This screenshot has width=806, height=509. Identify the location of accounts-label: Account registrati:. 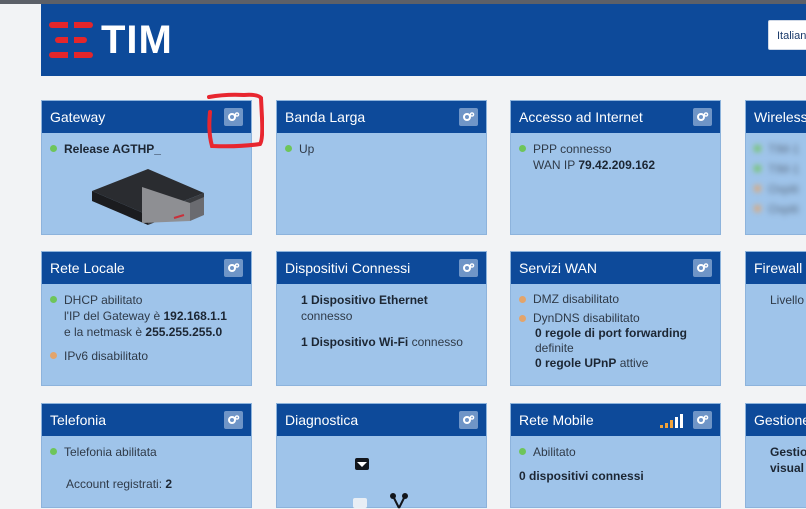
(114, 484).